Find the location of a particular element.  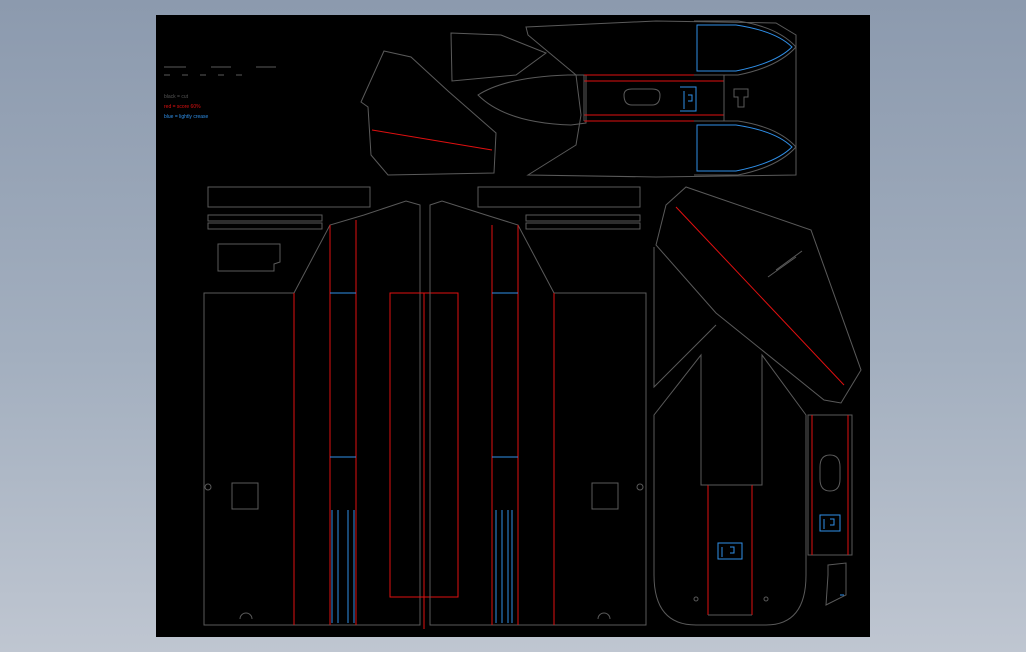

spar-bars is located at coordinates (424, 229).